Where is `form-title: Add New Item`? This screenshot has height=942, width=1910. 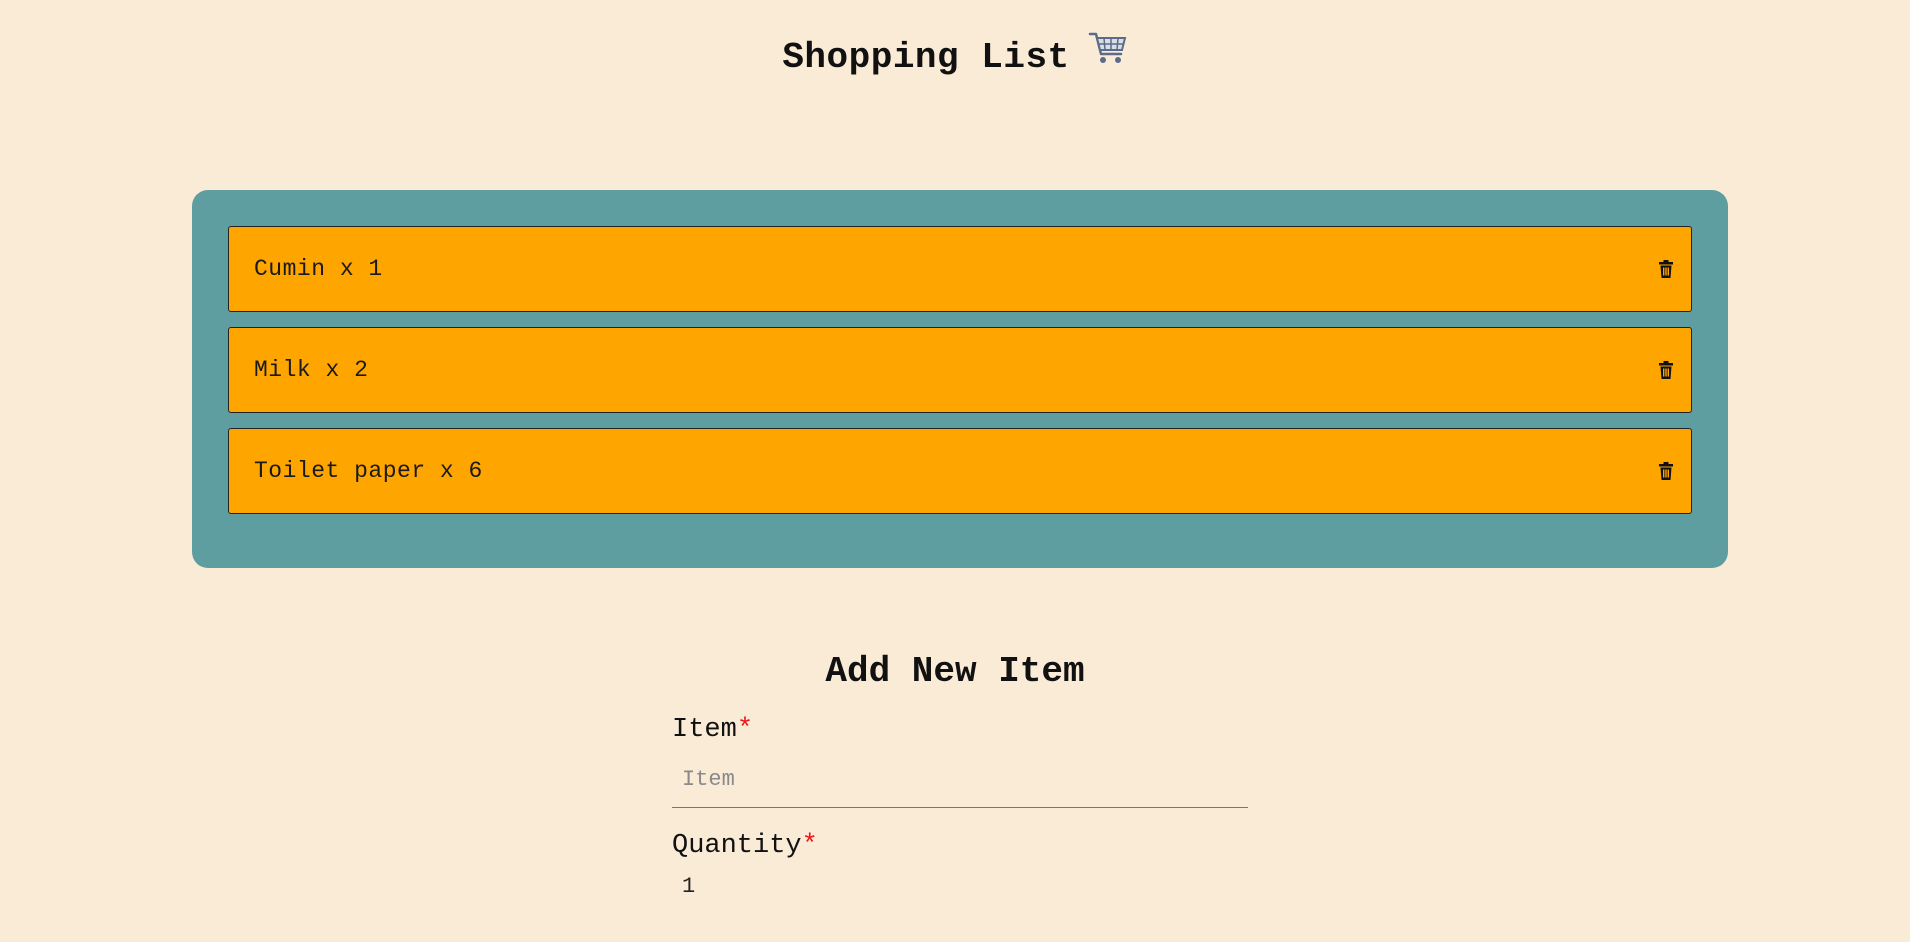
form-title: Add New Item is located at coordinates (955, 671).